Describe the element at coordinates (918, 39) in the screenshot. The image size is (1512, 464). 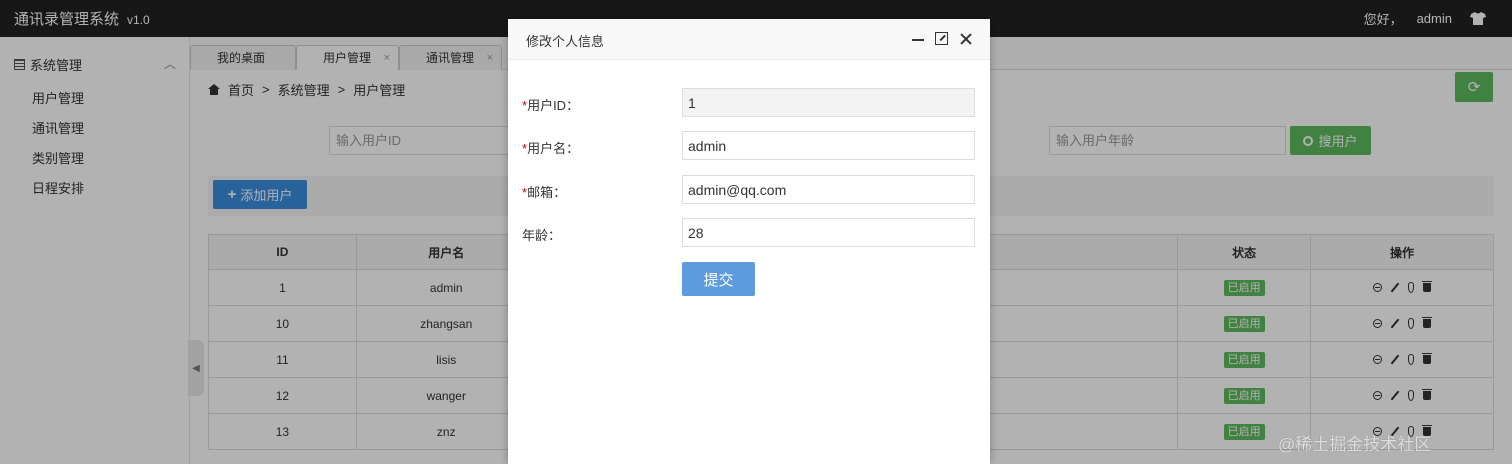
I see `minimize-icon` at that location.